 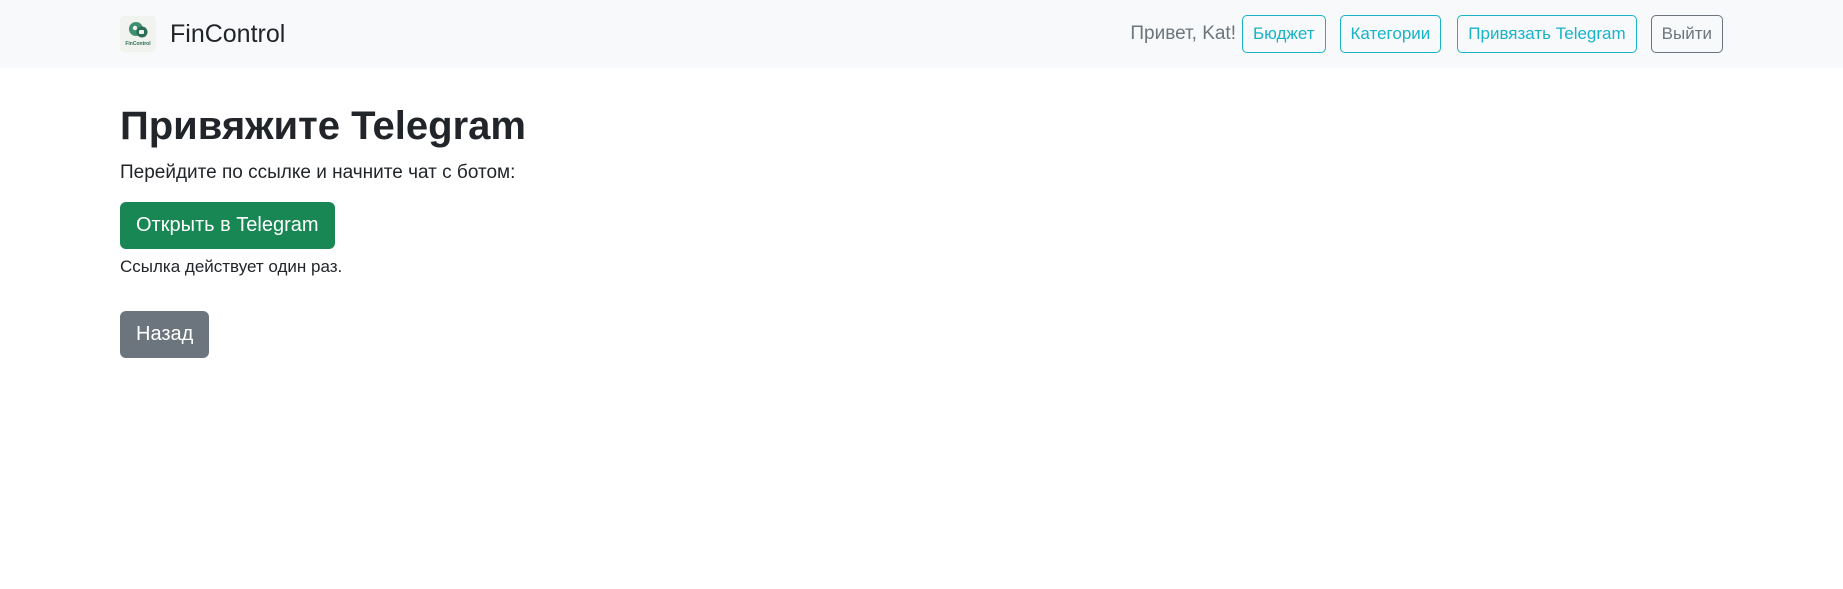 I want to click on user-greeting: Привет, Kat!, so click(x=1183, y=33).